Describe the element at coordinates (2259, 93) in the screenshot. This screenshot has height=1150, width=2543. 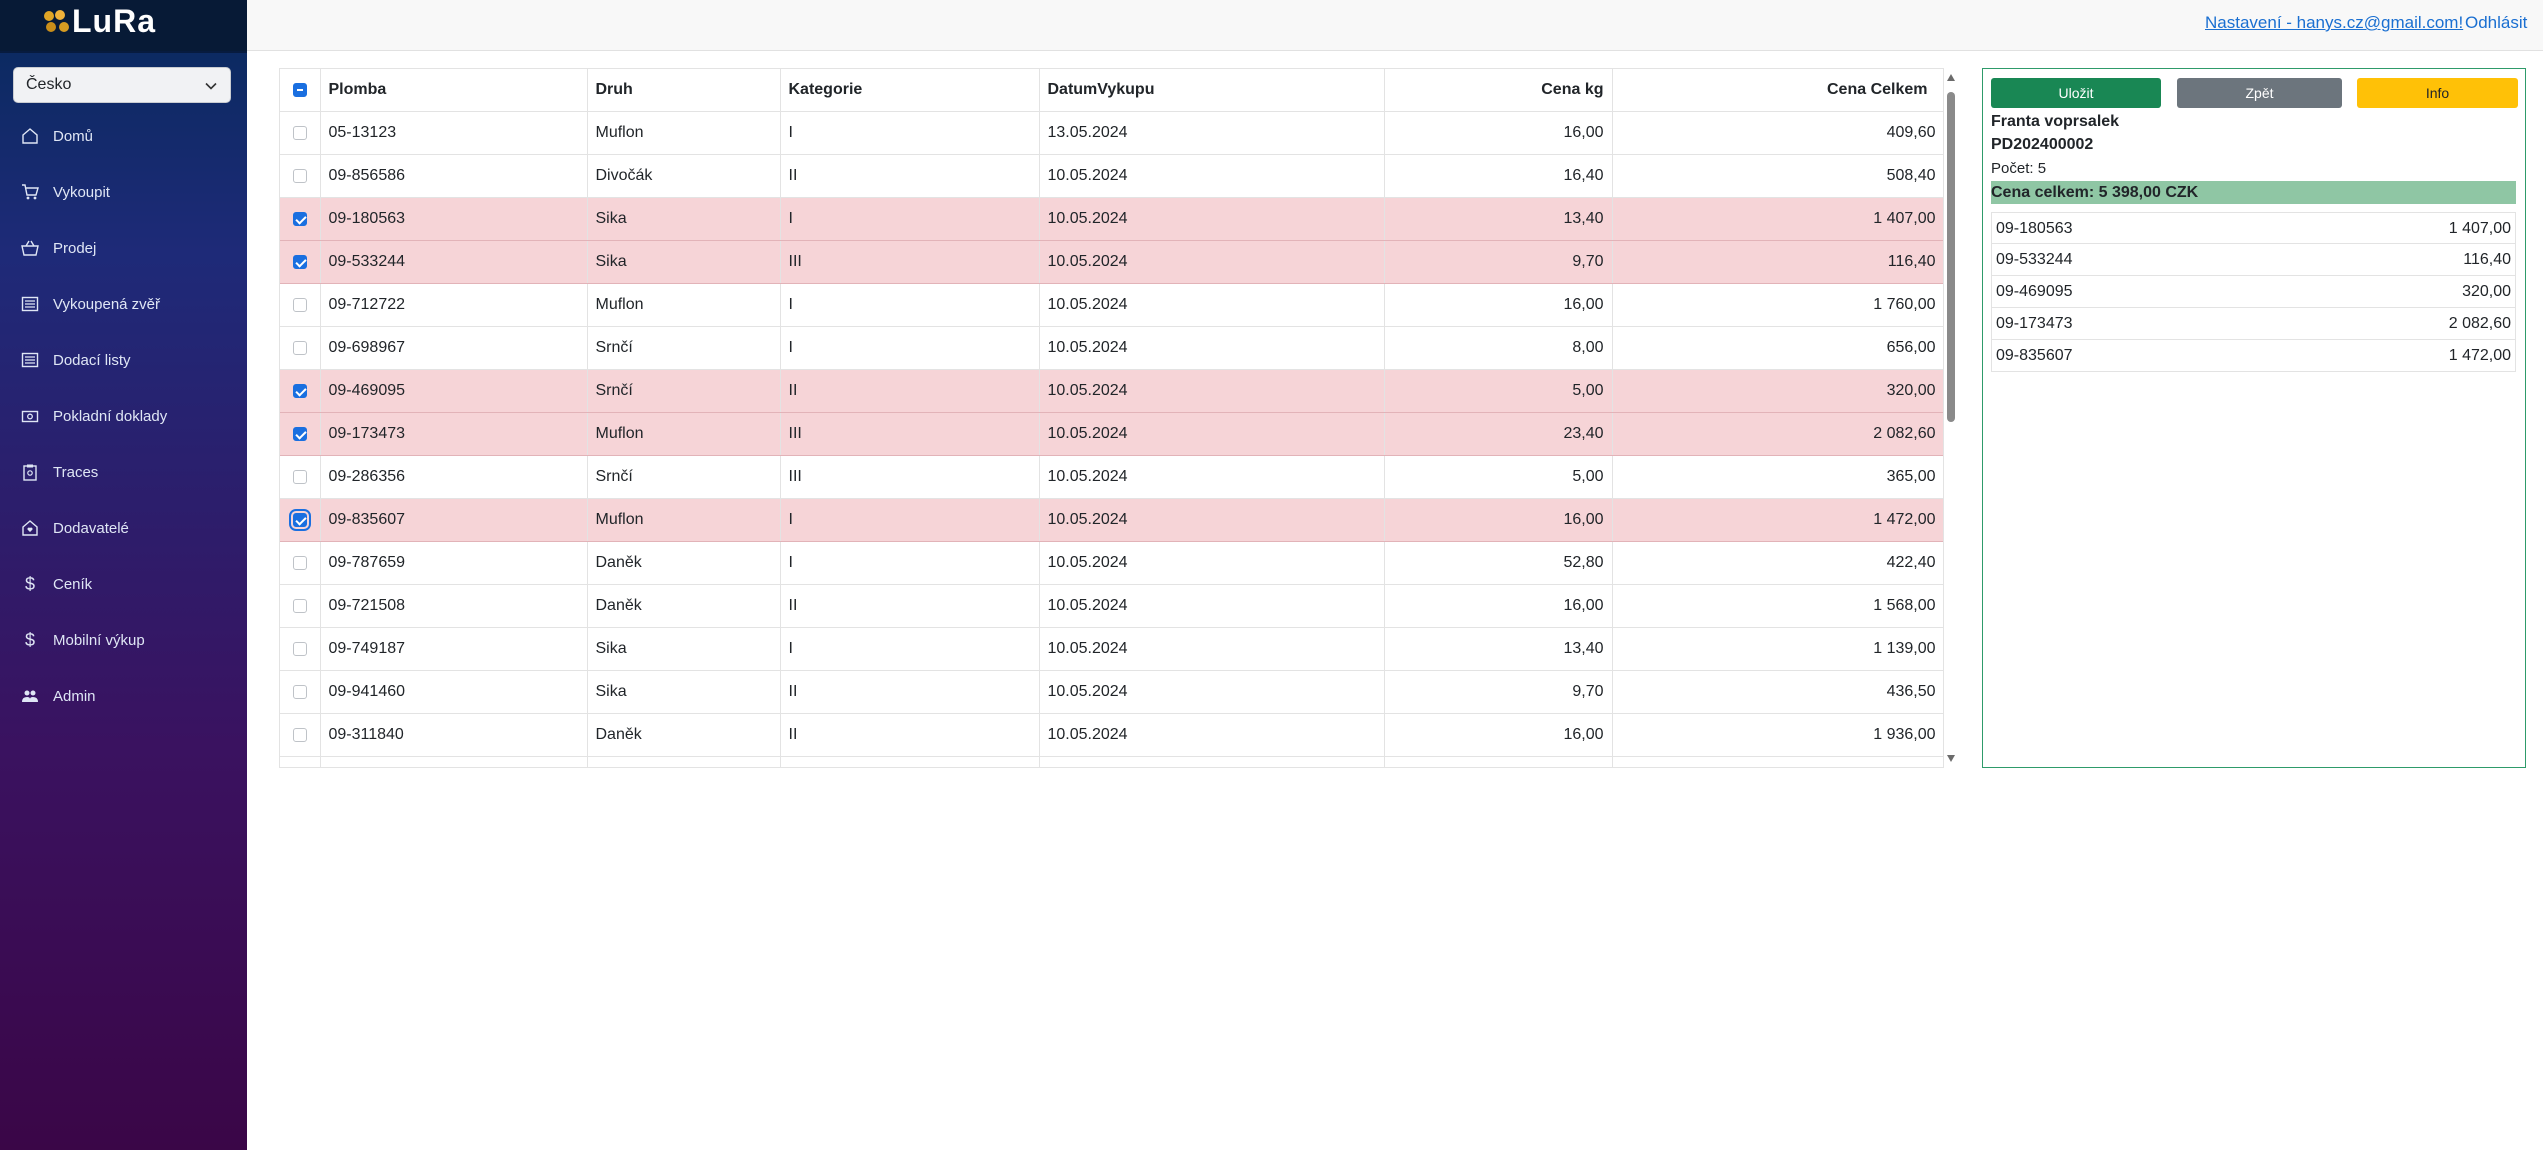
I see `back-button: Zpět` at that location.